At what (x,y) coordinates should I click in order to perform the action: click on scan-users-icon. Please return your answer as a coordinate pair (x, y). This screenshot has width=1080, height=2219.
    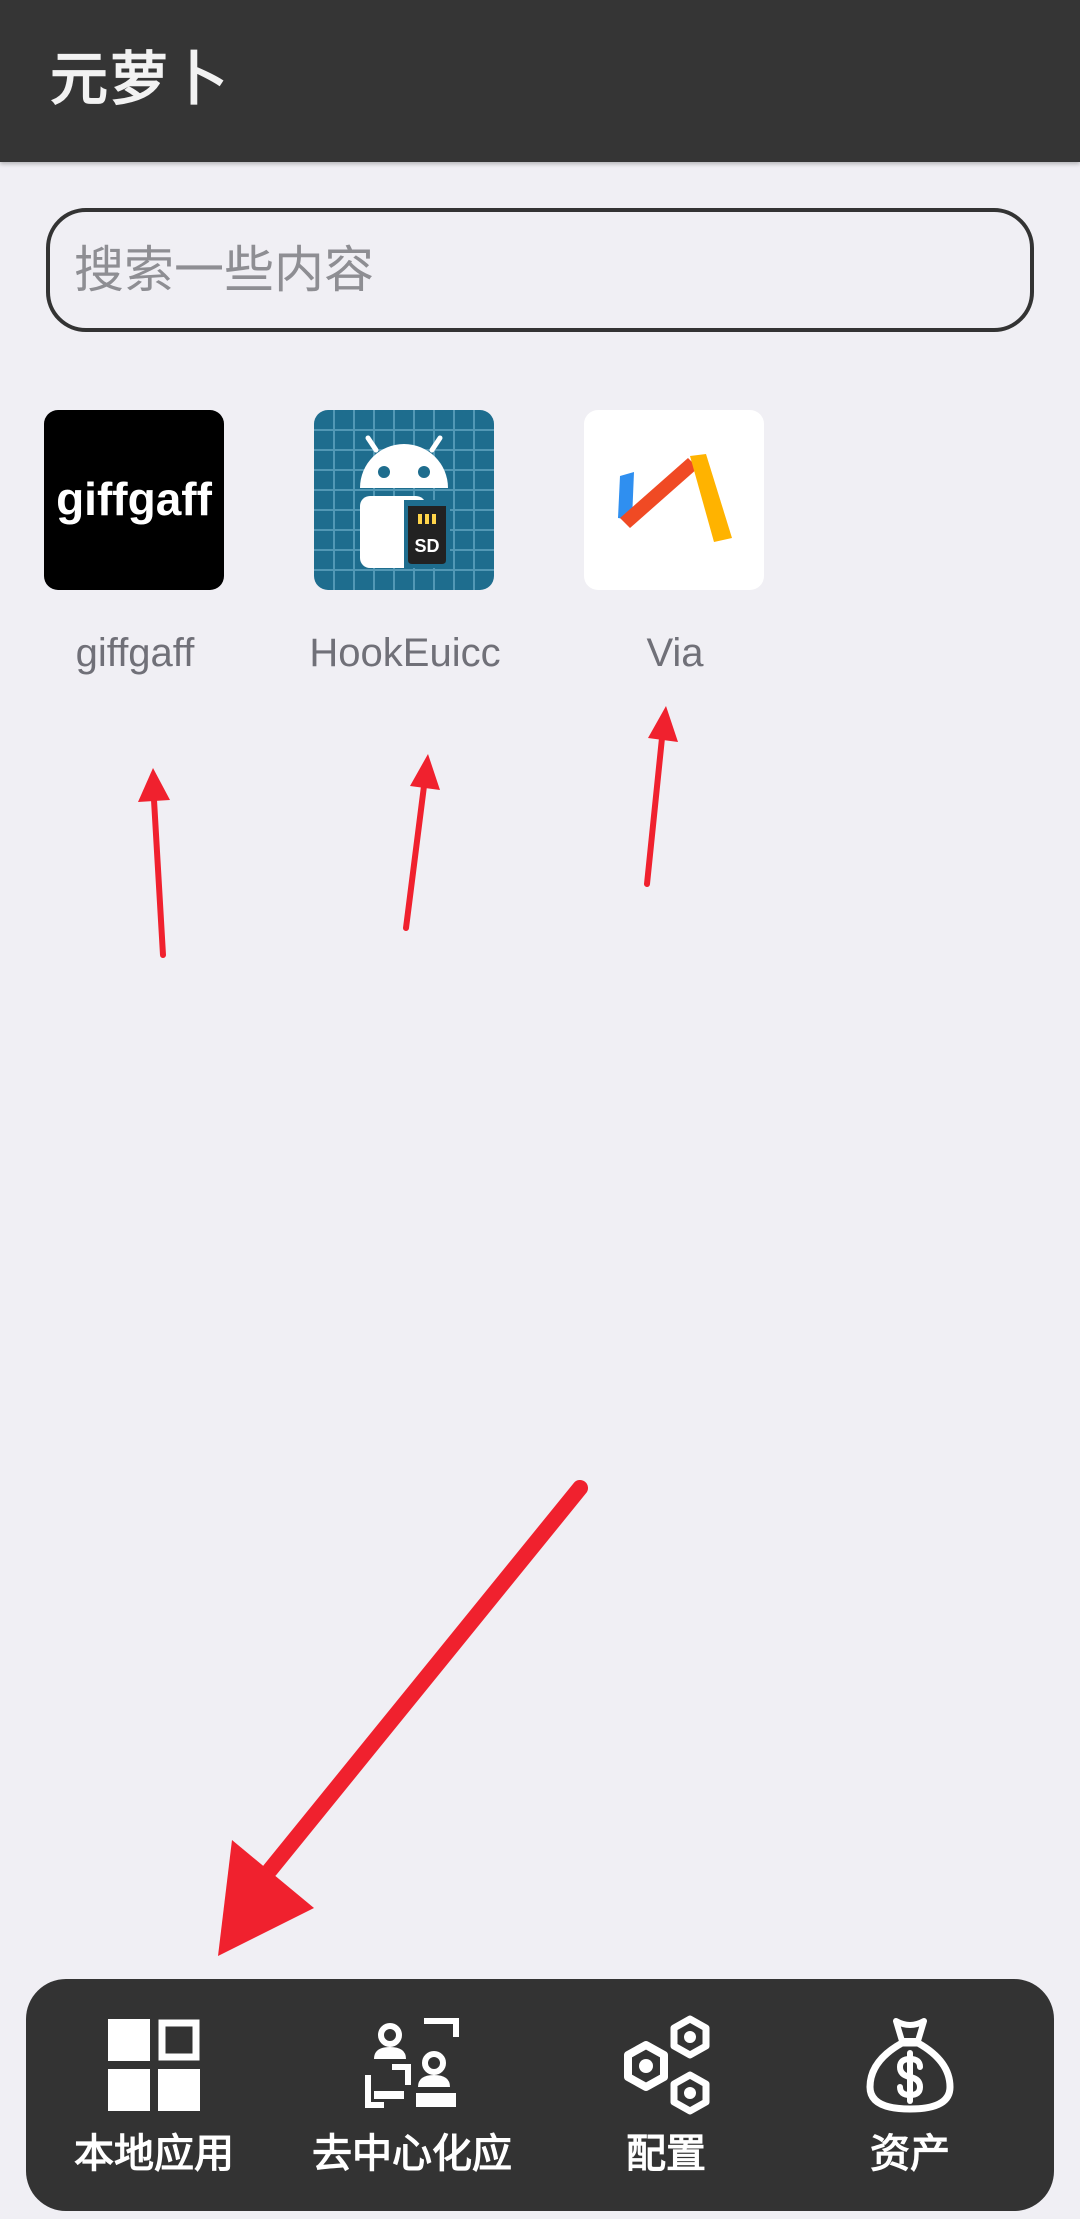
    Looking at the image, I should click on (412, 2065).